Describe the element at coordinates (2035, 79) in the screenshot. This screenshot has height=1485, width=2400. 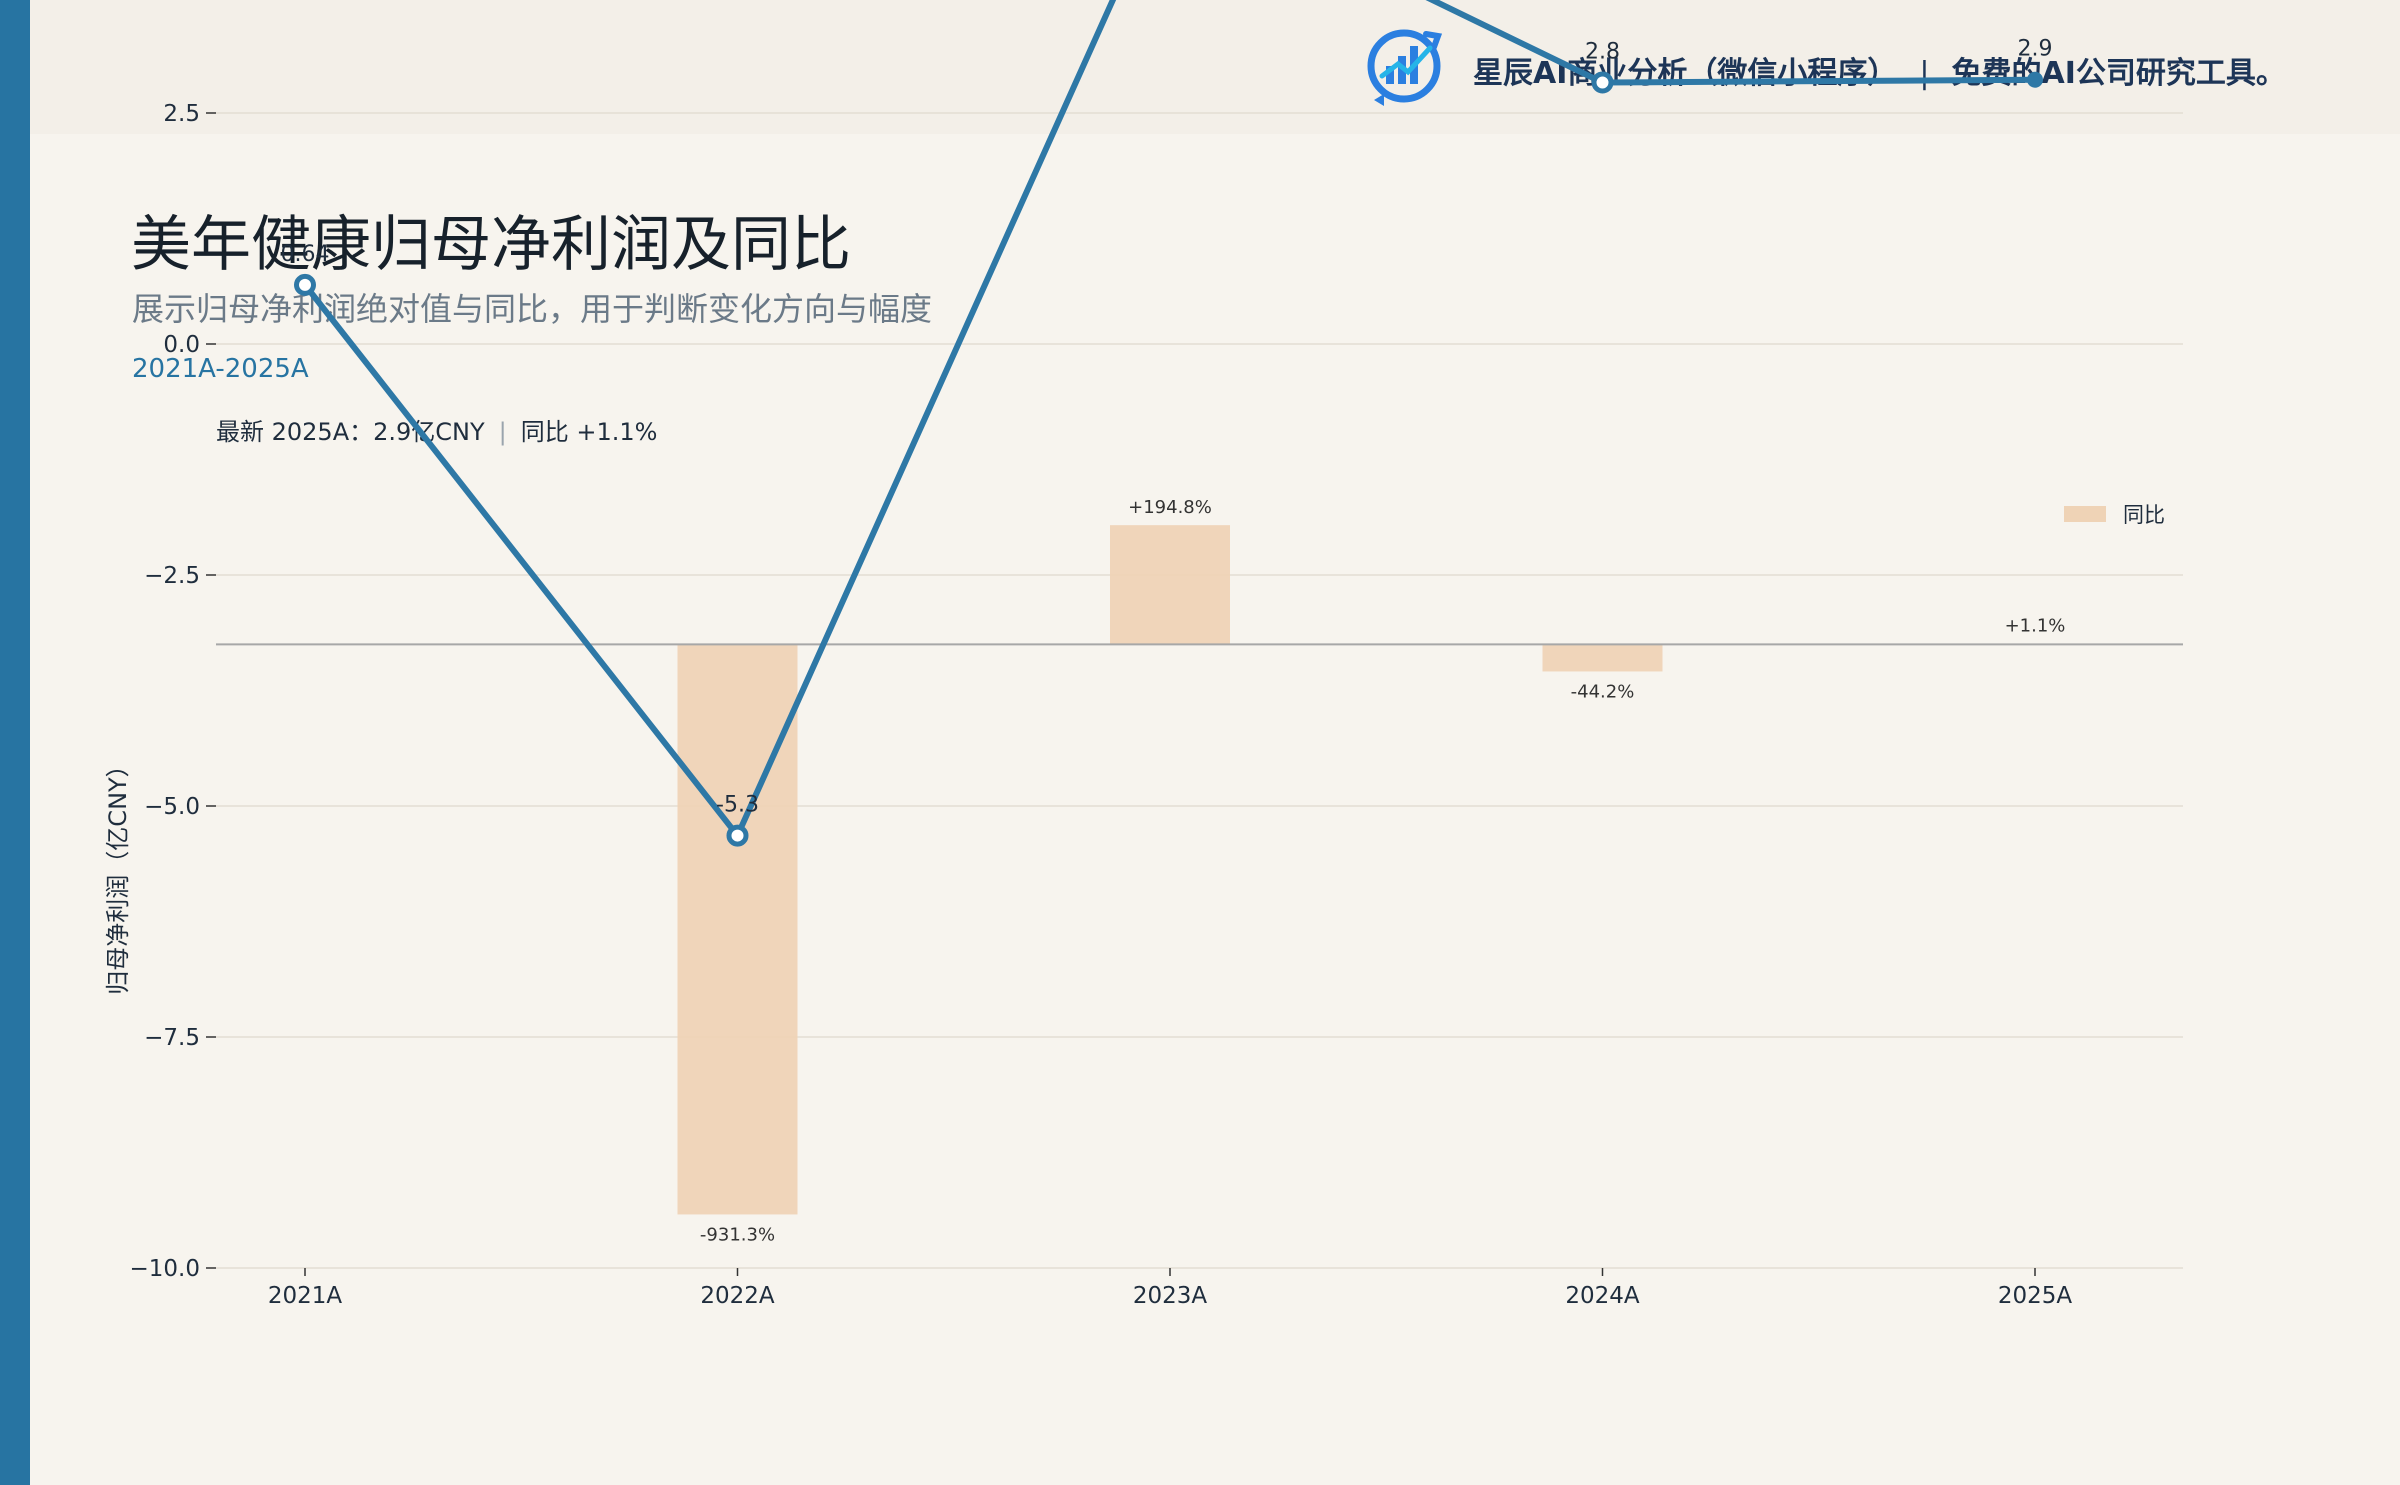
I see `line-point-latest` at that location.